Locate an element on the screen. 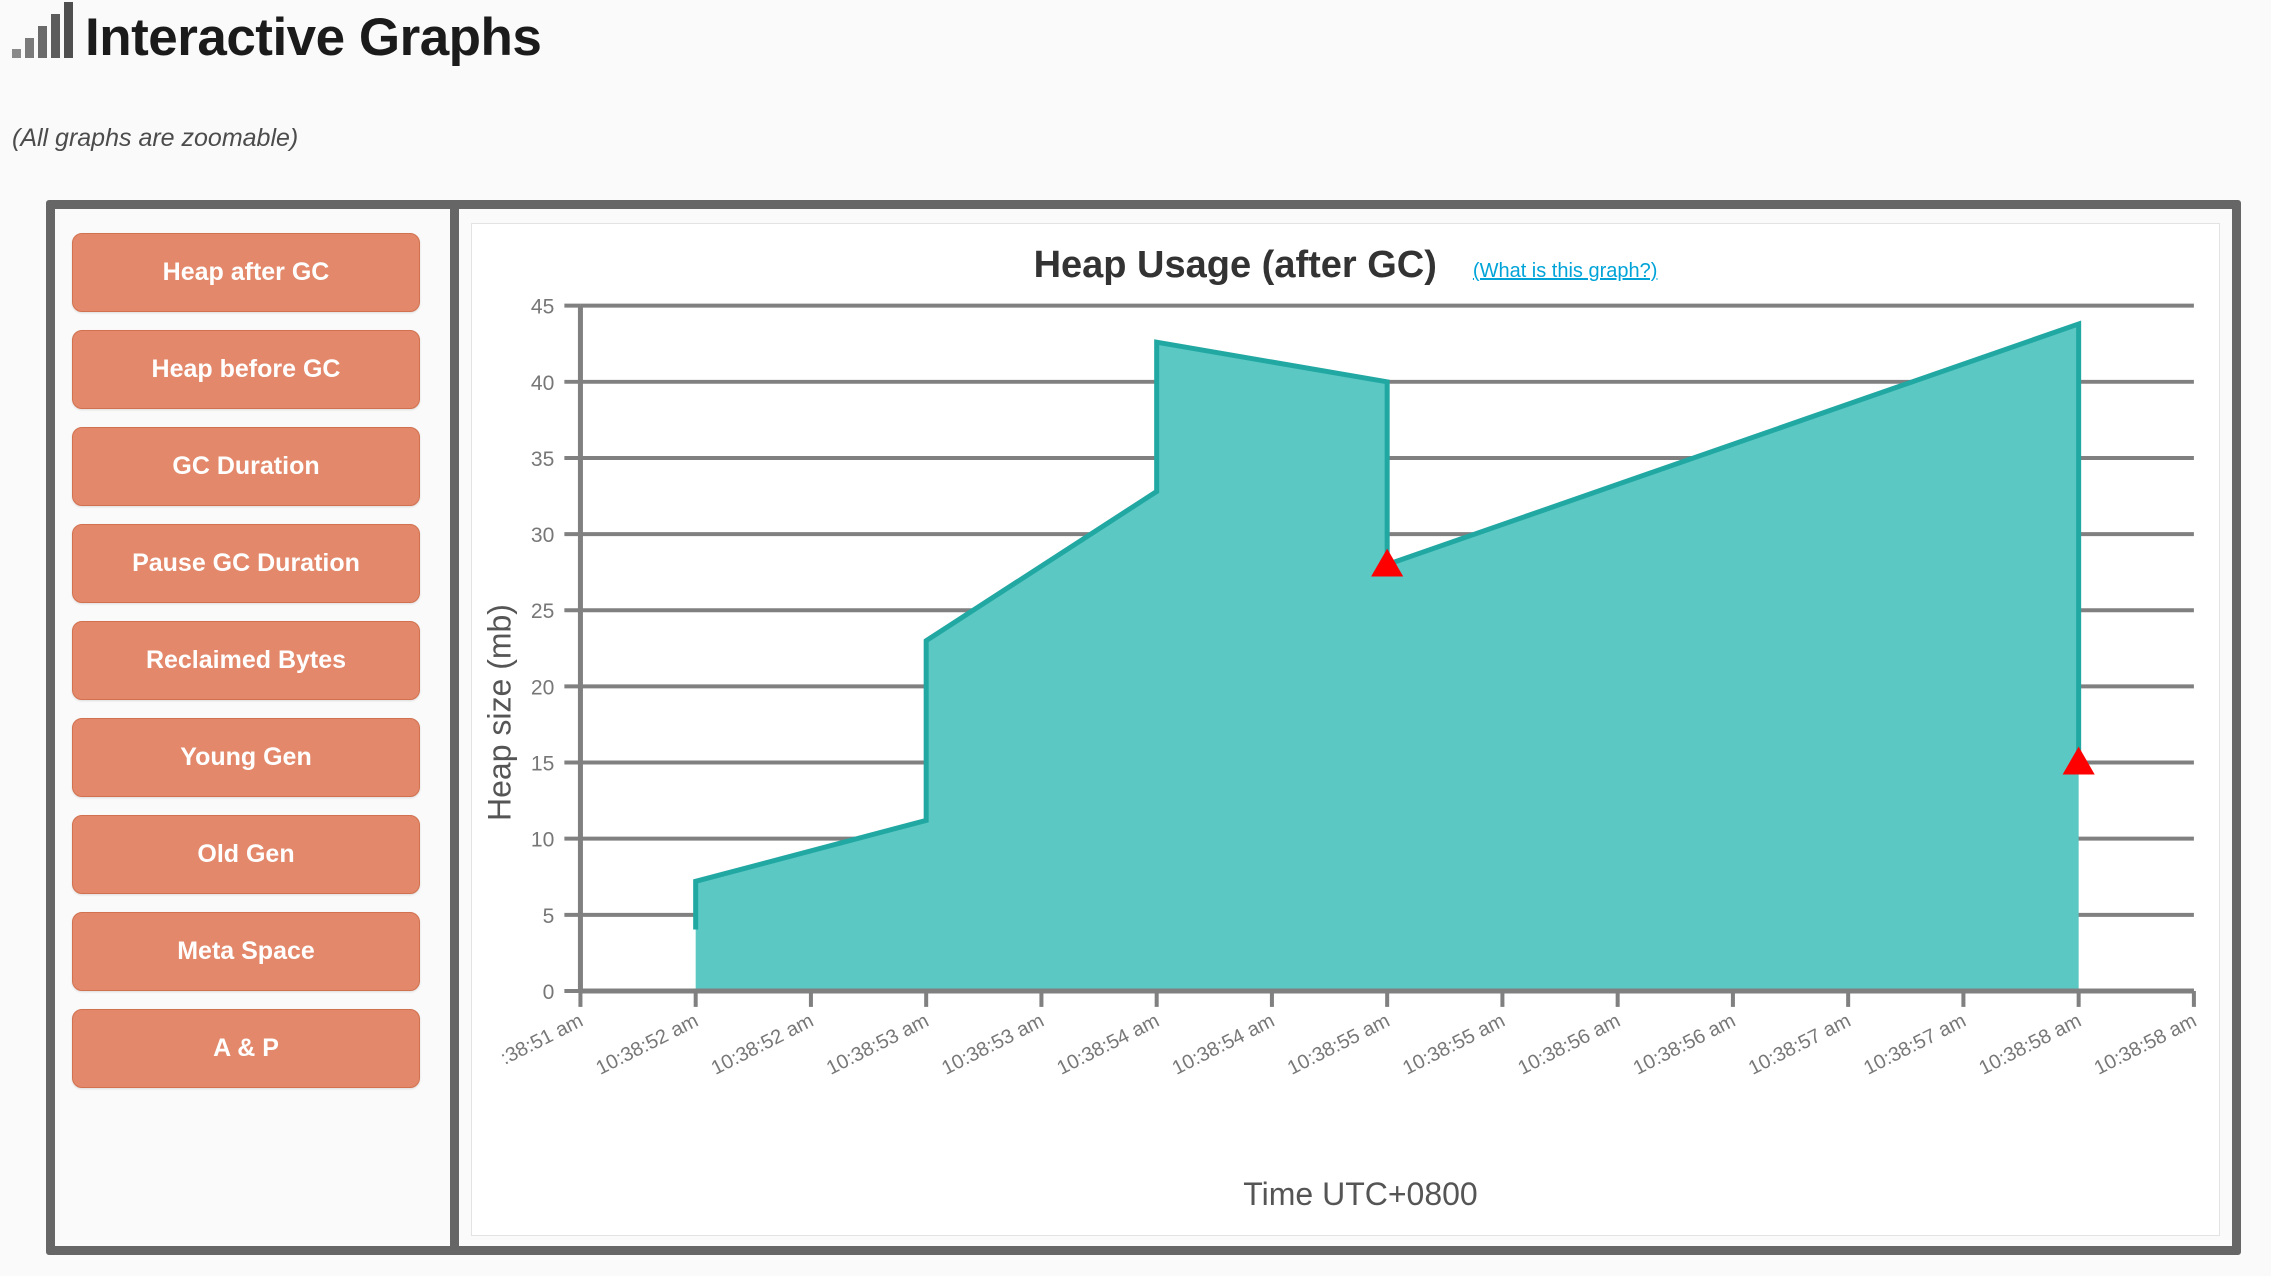 The height and width of the screenshot is (1276, 2271). sidebar-item-heap-after-gc: Heap after GC is located at coordinates (246, 272).